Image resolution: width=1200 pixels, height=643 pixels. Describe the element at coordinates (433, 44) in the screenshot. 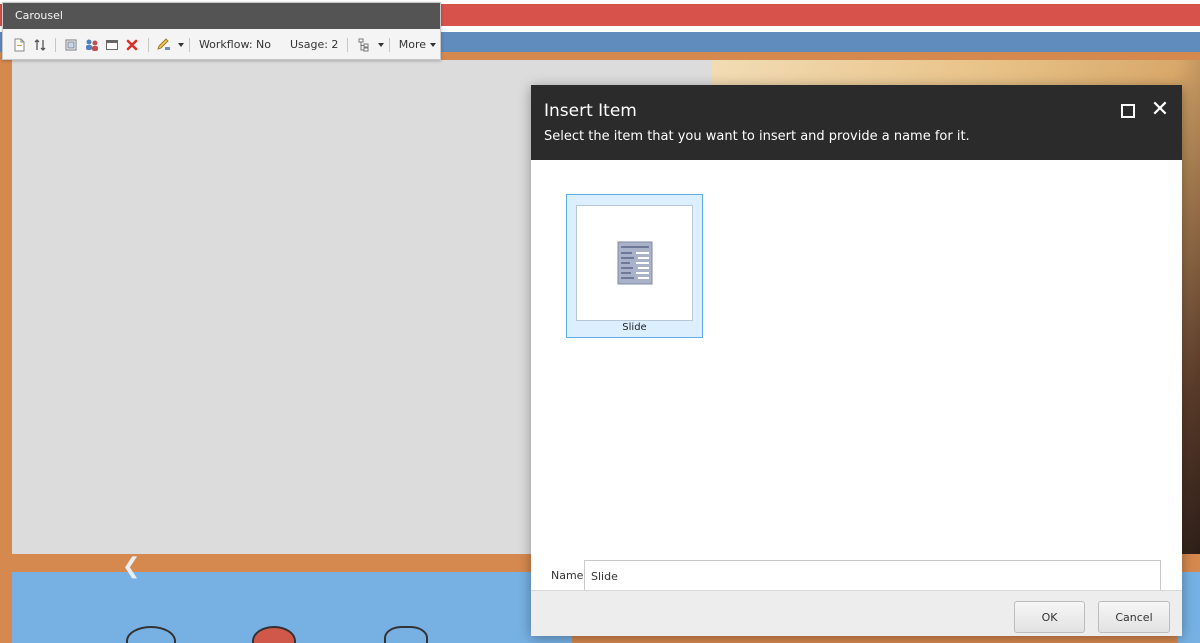

I see `chevron-down-icon` at that location.